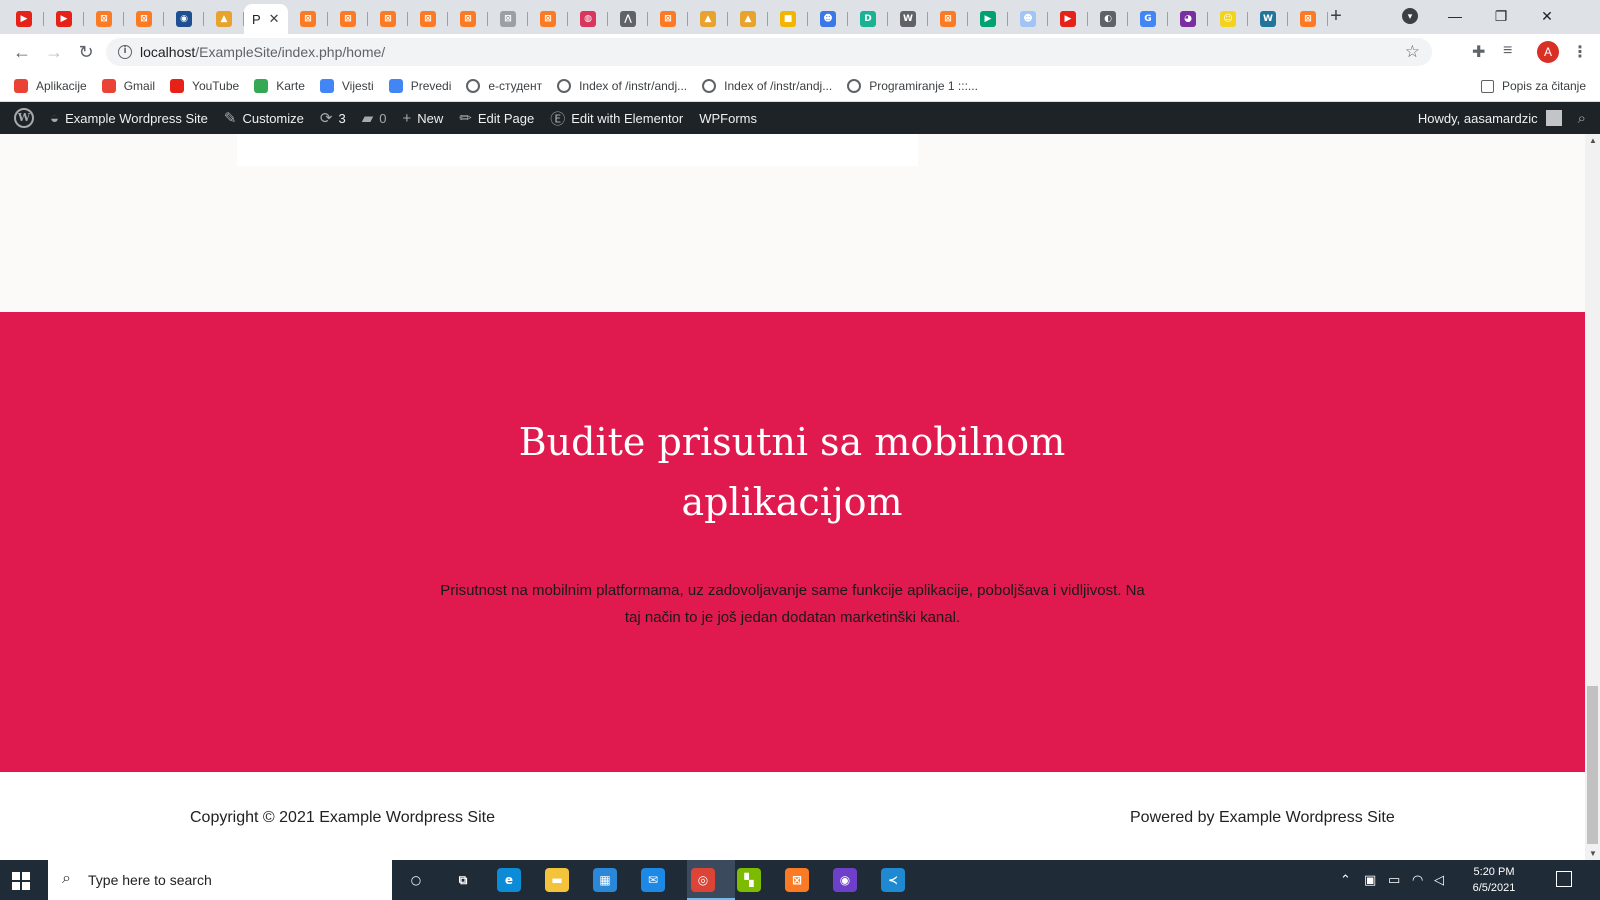  I want to click on volume-icon: ◁, so click(1439, 880).